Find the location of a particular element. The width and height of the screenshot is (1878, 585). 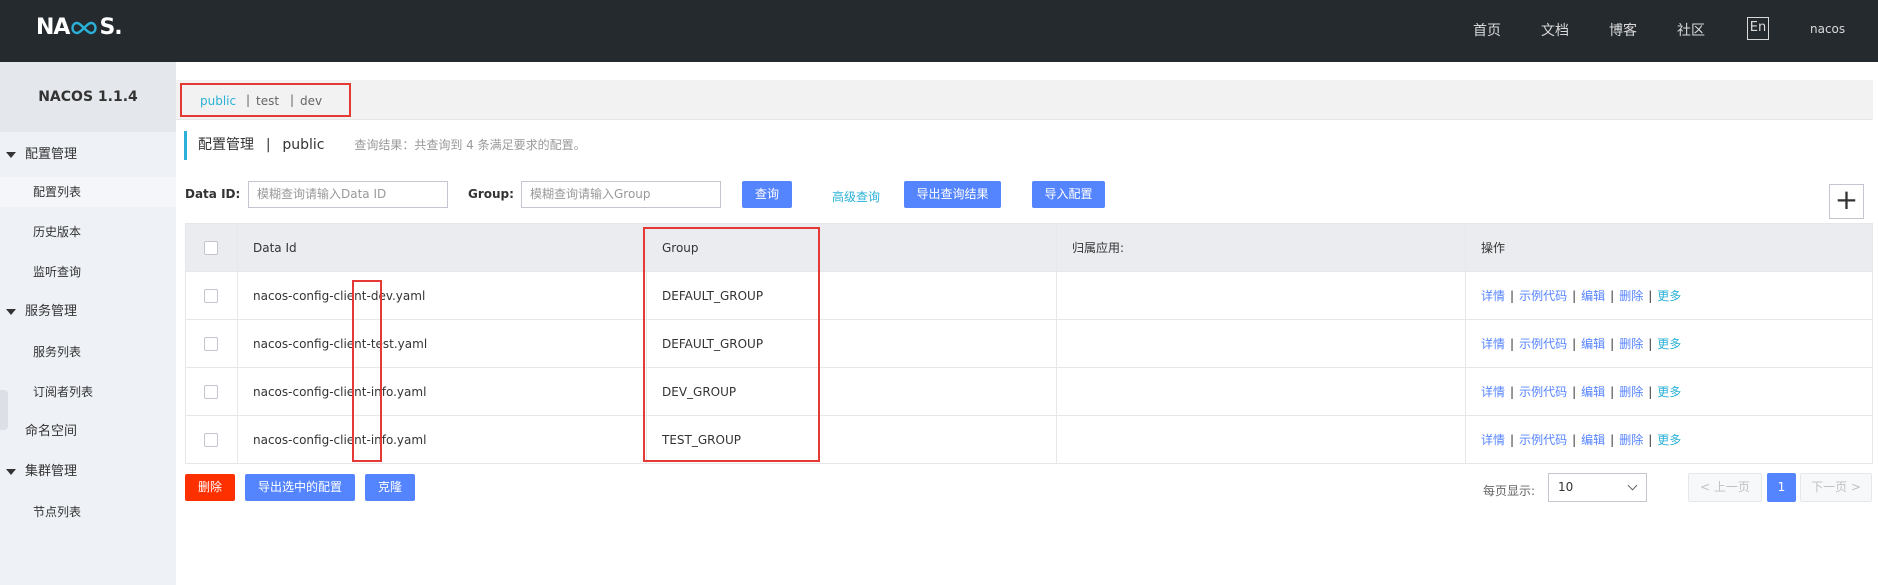

top-navbar: NA S. 首页 文档 博客 社区 En nacos is located at coordinates (939, 31).